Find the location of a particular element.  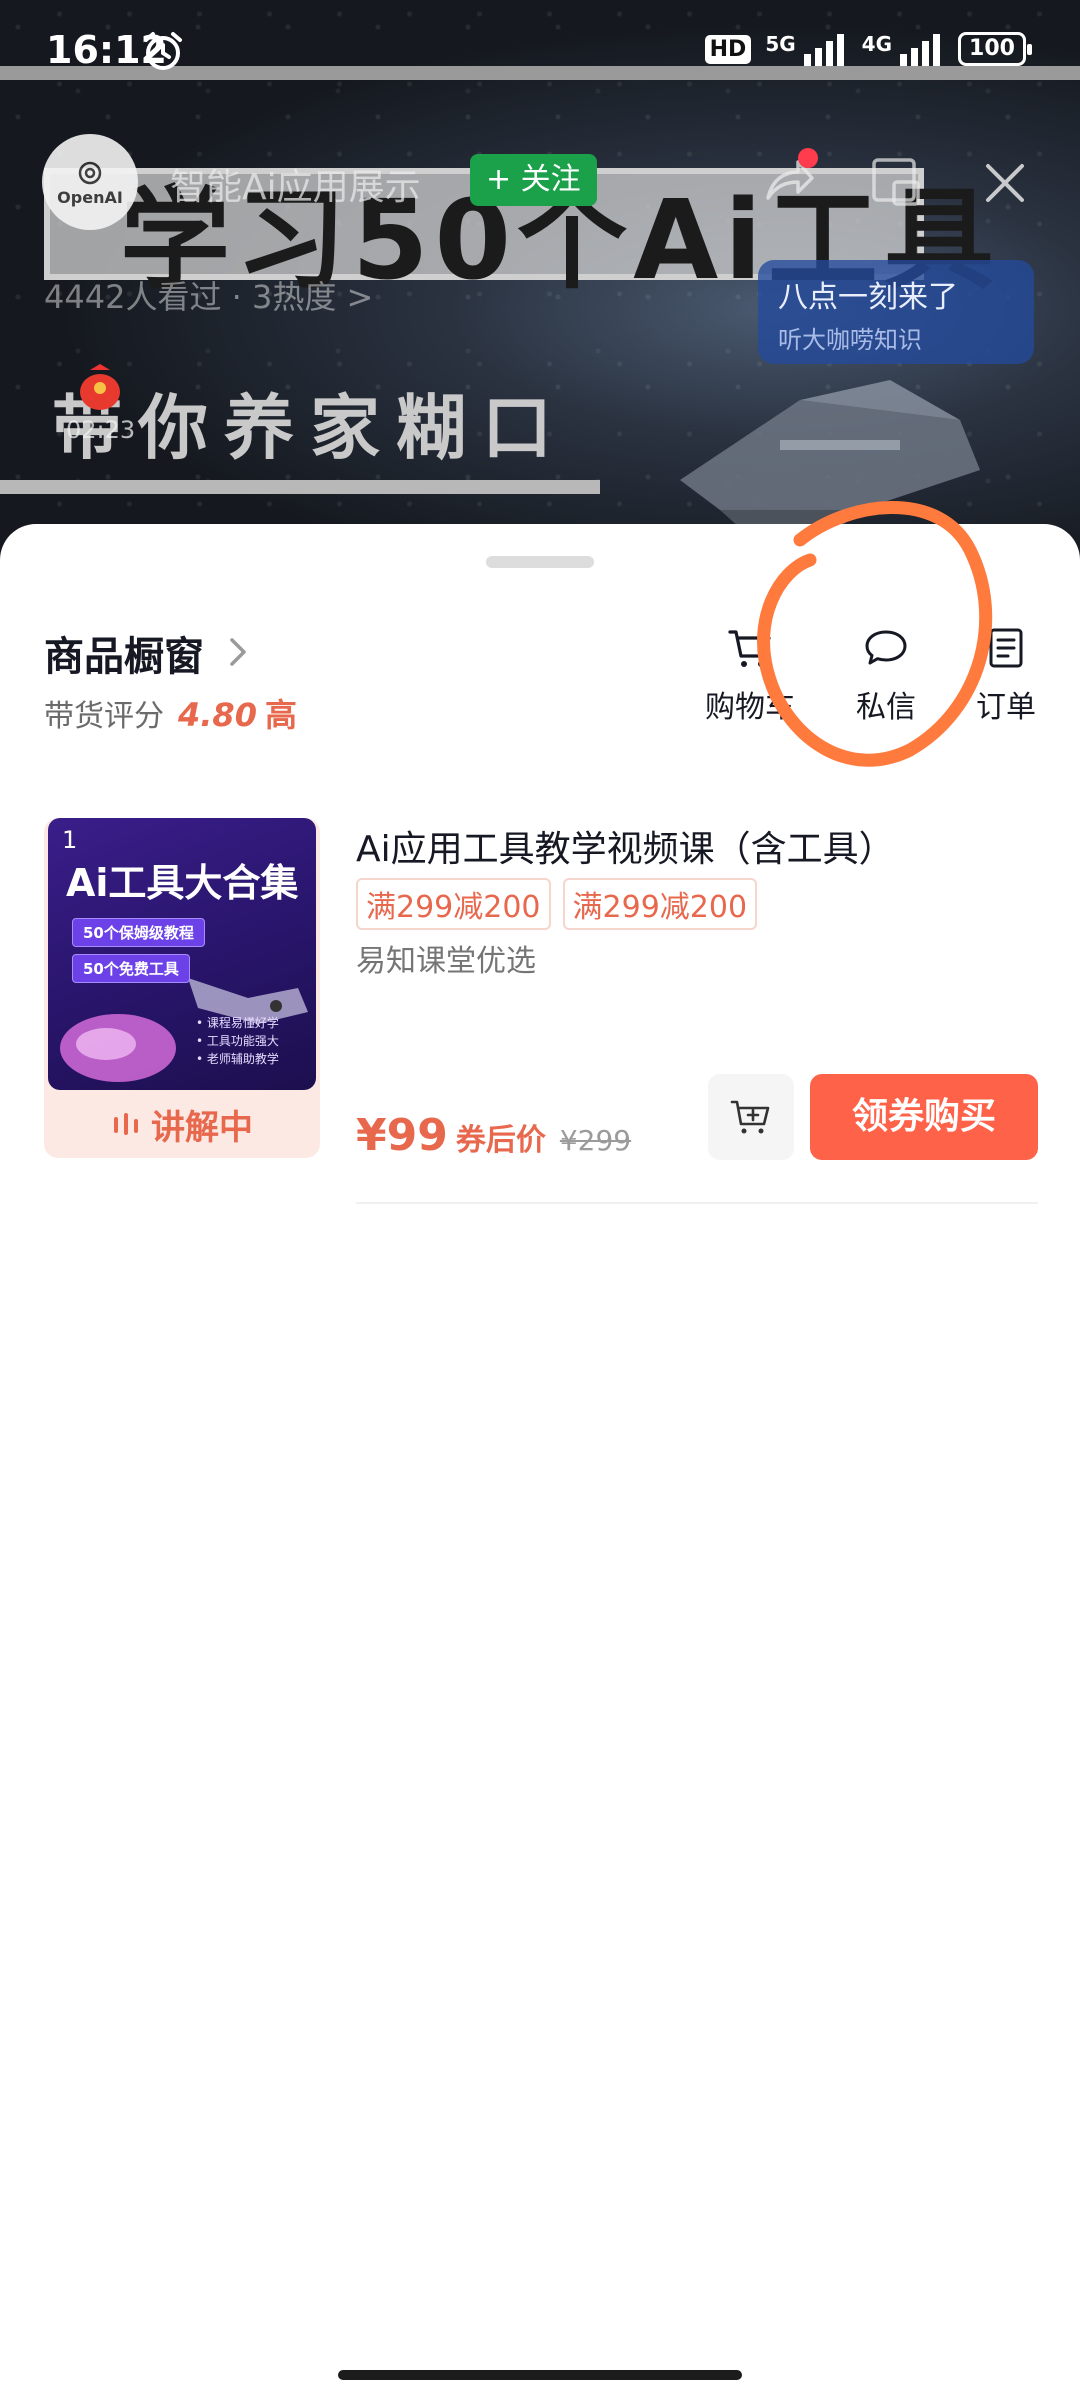

price-row: ¥99 券后价 ¥299 is located at coordinates (493, 1135).